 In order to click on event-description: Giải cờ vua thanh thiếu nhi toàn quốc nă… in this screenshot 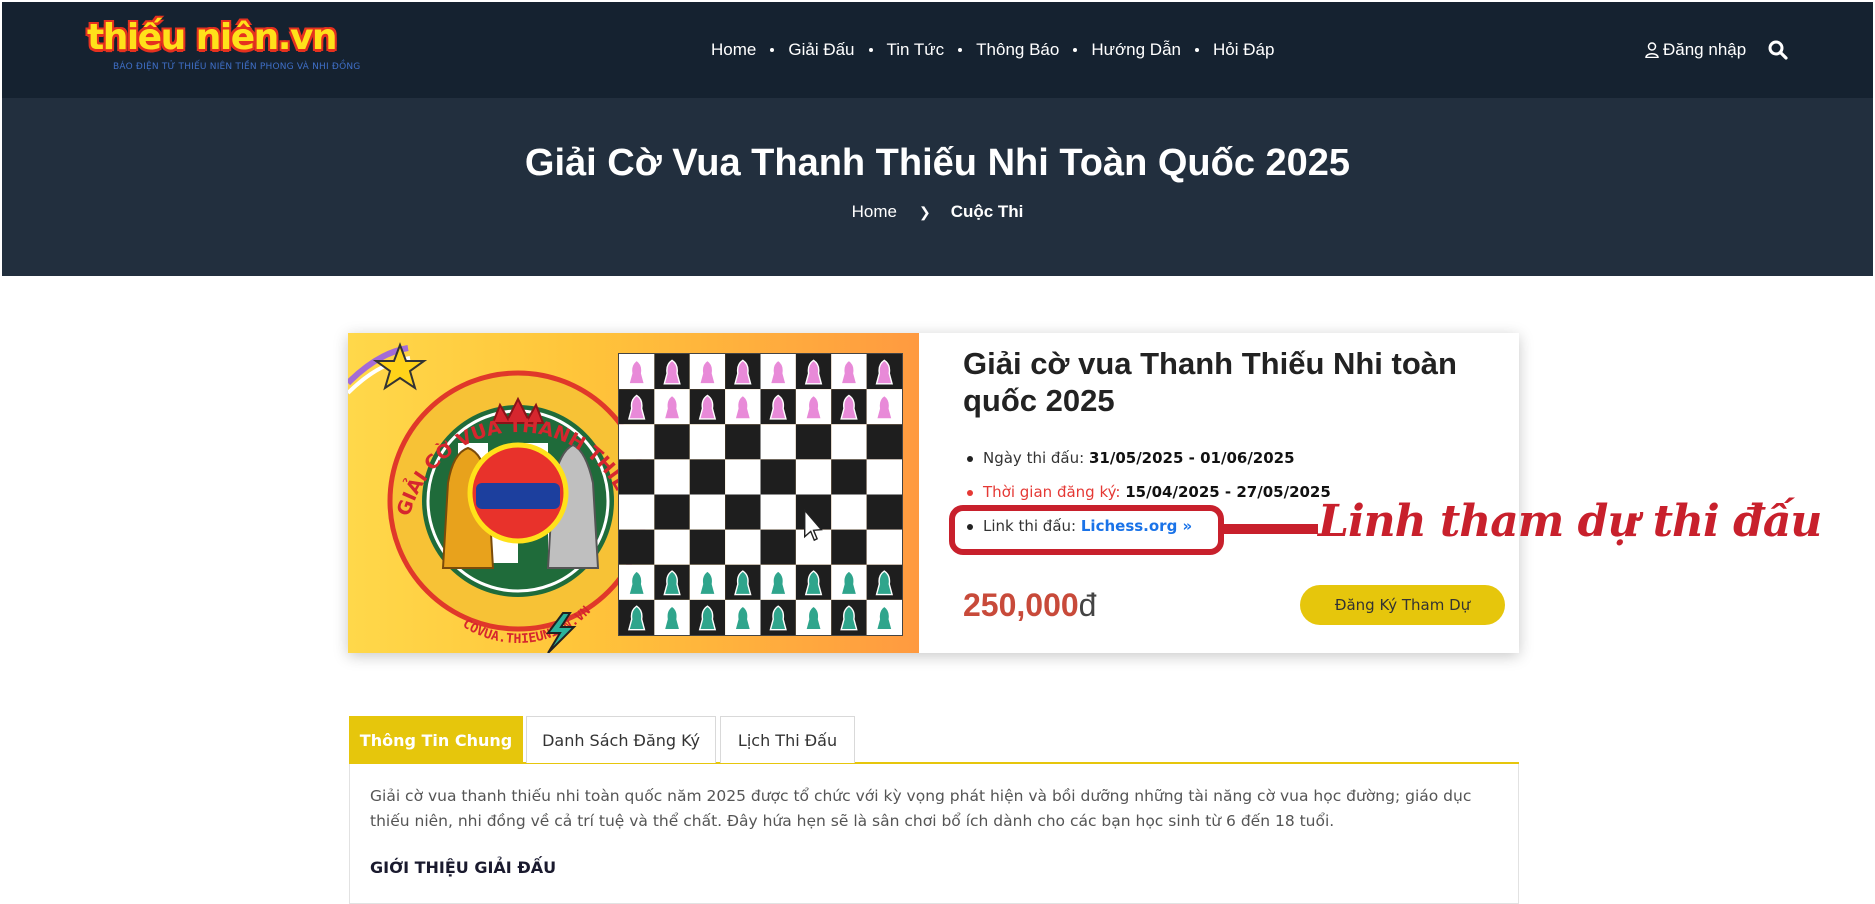, I will do `click(921, 808)`.